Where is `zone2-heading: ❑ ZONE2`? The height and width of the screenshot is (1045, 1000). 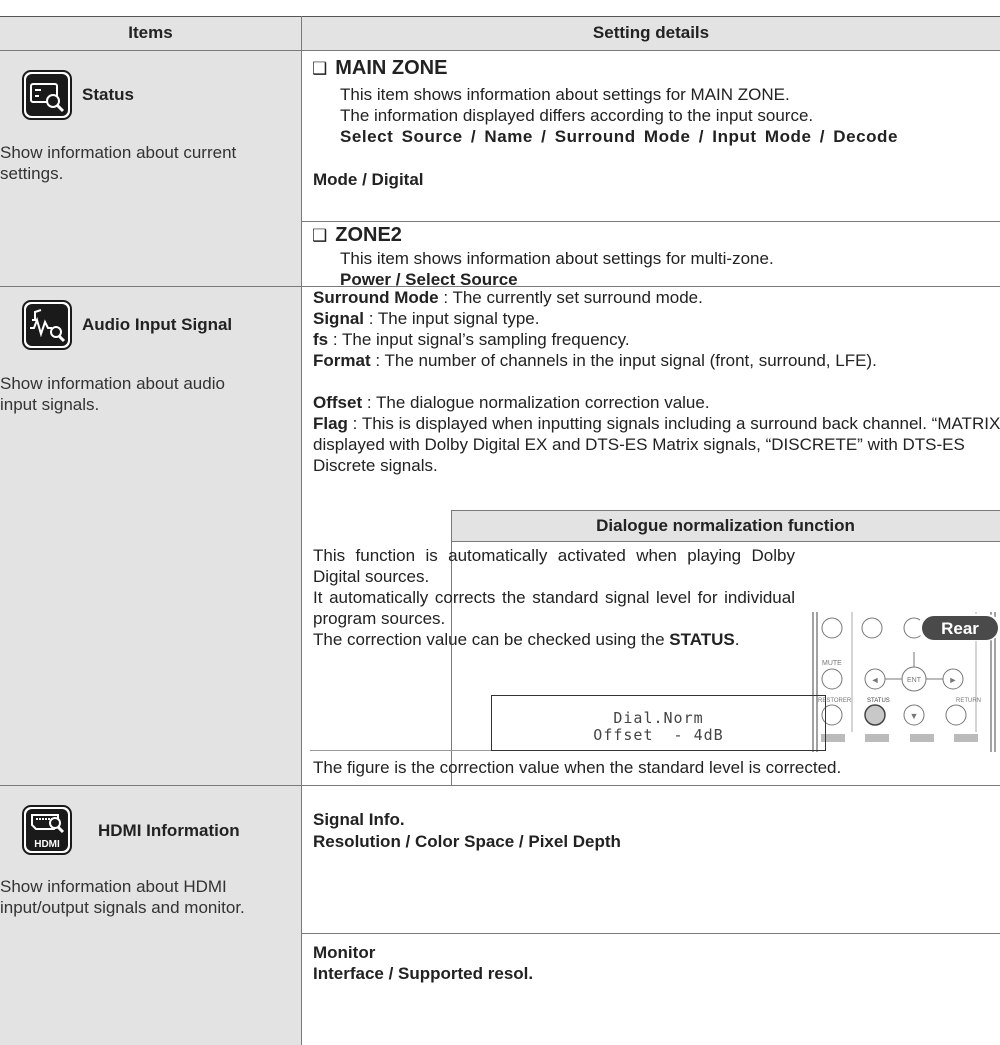
zone2-heading: ❑ ZONE2 is located at coordinates (357, 235).